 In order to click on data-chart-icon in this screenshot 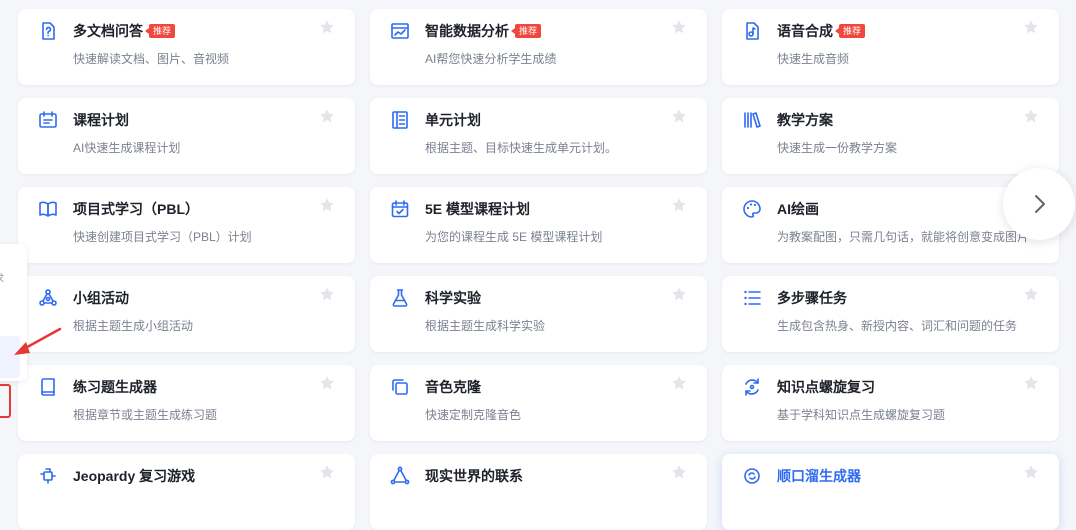, I will do `click(400, 31)`.